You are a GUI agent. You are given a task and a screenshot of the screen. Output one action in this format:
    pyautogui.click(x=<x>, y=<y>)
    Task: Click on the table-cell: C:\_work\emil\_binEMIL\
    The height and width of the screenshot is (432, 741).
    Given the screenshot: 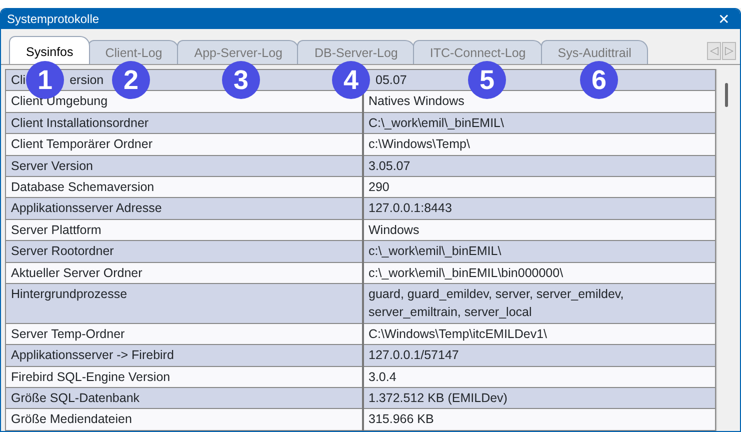 What is the action you would take?
    pyautogui.click(x=539, y=123)
    